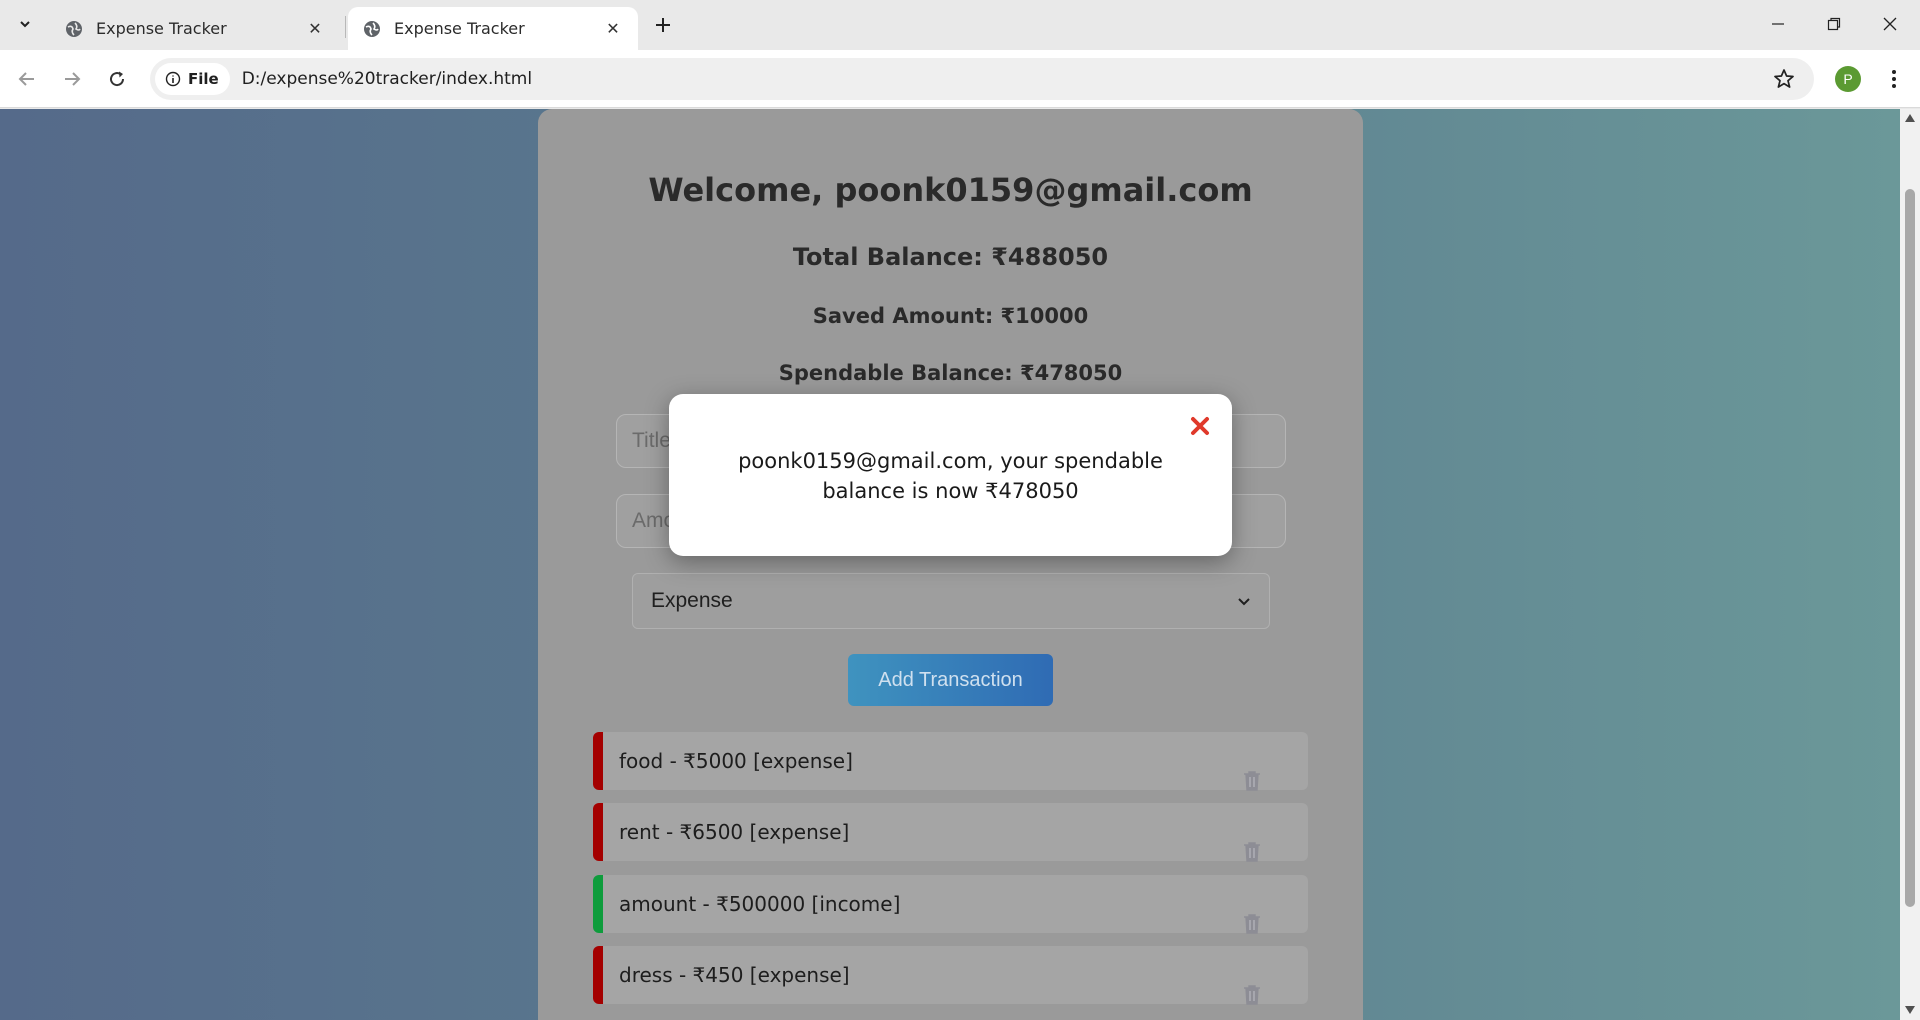 The width and height of the screenshot is (1920, 1020). What do you see at coordinates (203, 79) in the screenshot?
I see `site-chip-label: File` at bounding box center [203, 79].